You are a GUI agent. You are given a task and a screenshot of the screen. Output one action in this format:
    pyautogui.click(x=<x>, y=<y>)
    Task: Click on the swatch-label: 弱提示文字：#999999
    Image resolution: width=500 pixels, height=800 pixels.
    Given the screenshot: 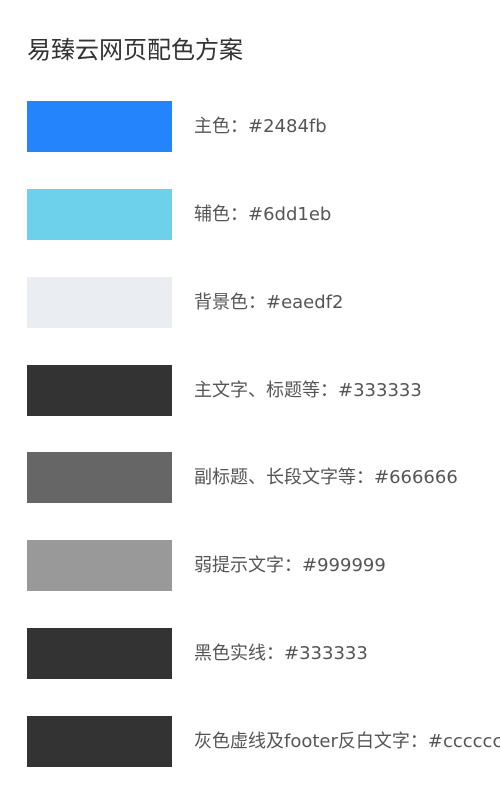 What is the action you would take?
    pyautogui.click(x=290, y=565)
    